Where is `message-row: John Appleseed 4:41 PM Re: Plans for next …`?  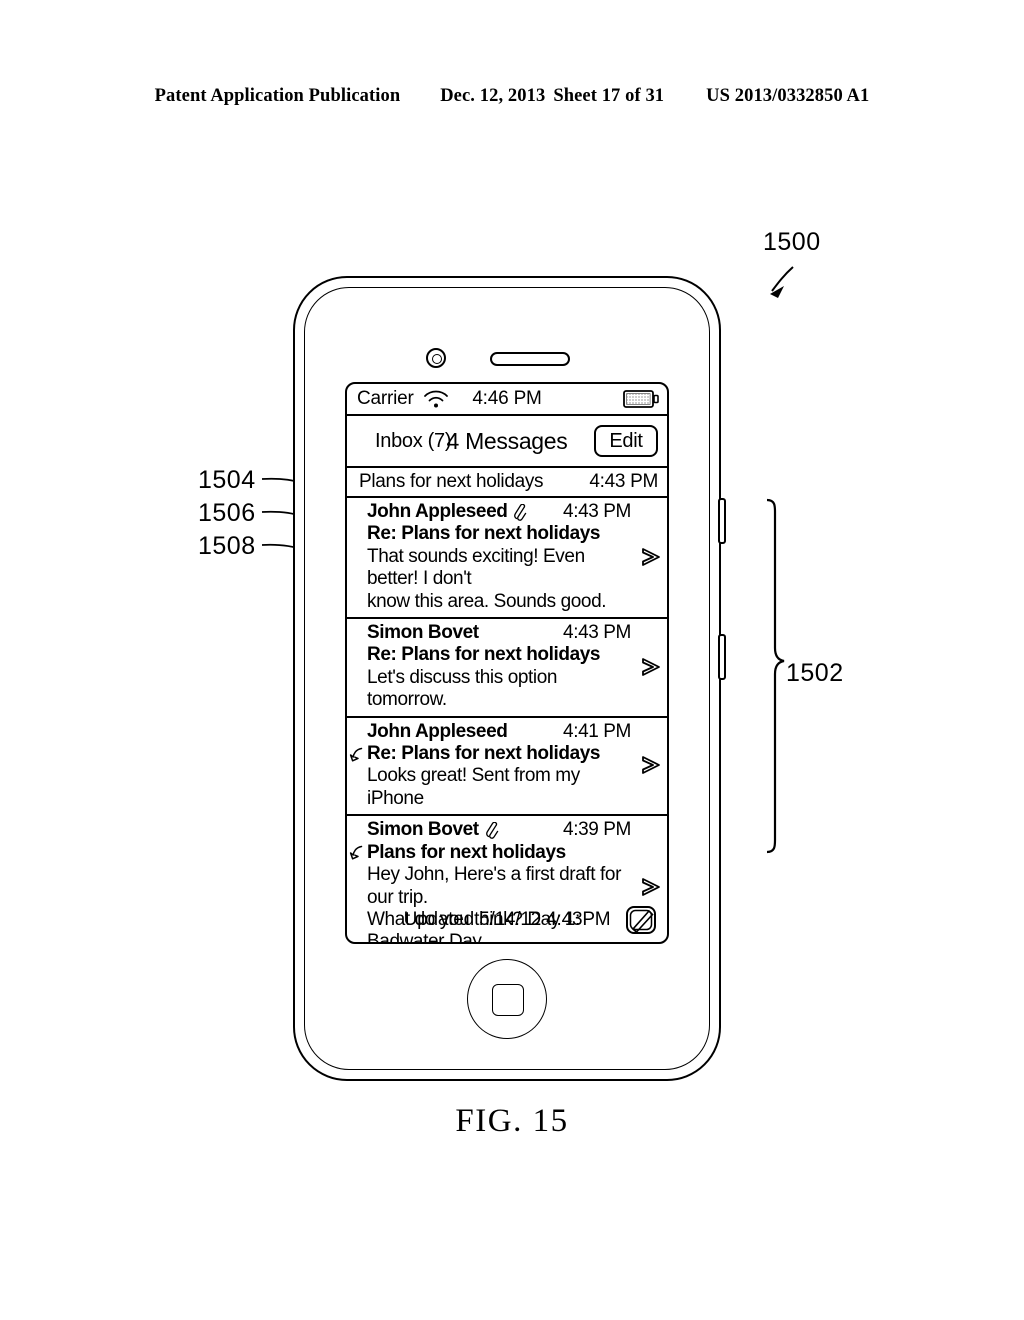 message-row: John Appleseed 4:41 PM Re: Plans for next … is located at coordinates (507, 767).